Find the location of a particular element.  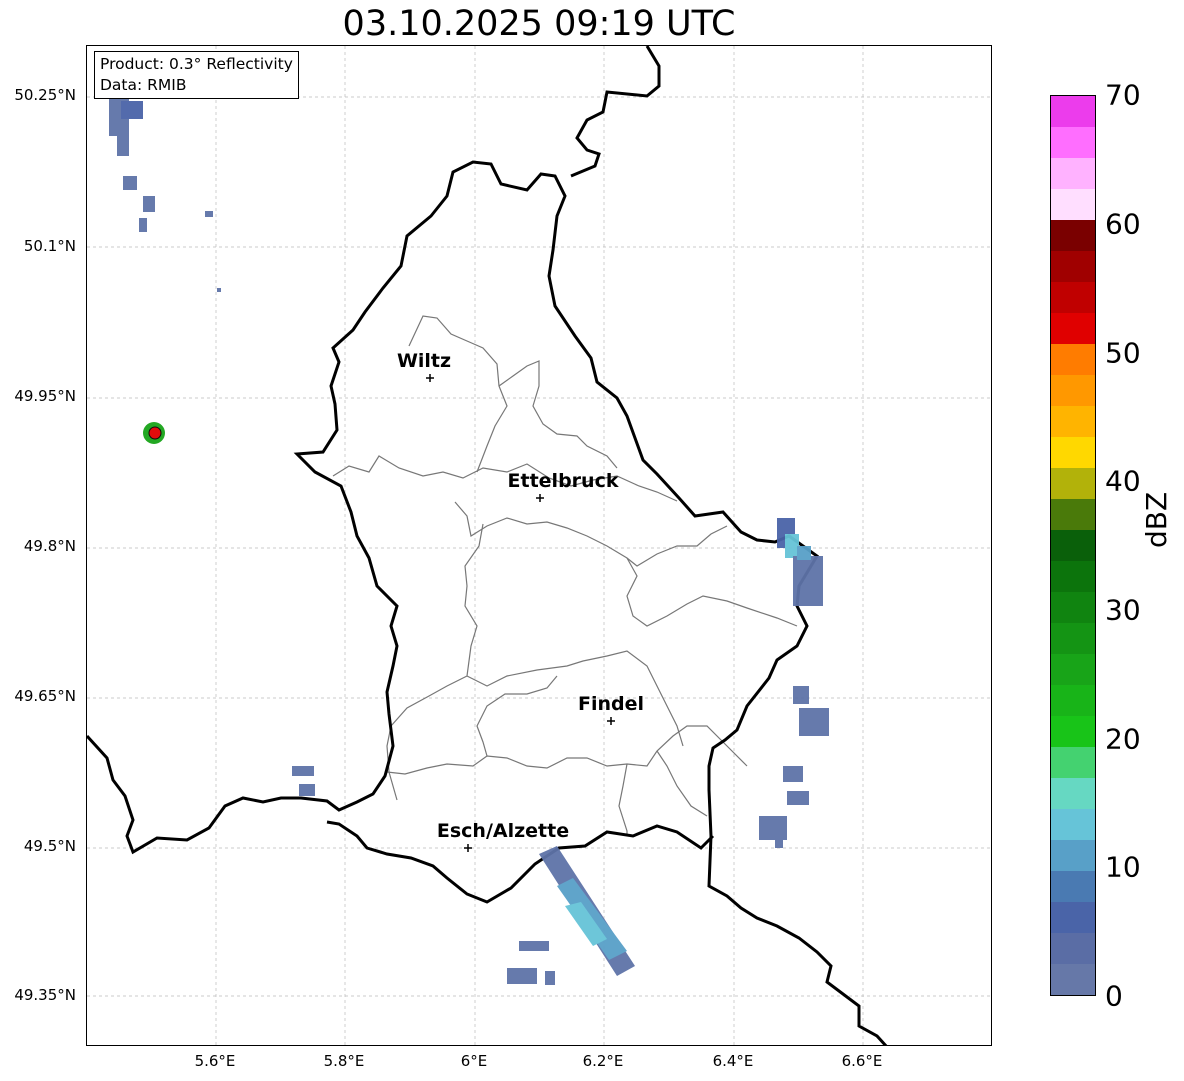

city-label-esch: Esch/Alzette is located at coordinates (503, 831).